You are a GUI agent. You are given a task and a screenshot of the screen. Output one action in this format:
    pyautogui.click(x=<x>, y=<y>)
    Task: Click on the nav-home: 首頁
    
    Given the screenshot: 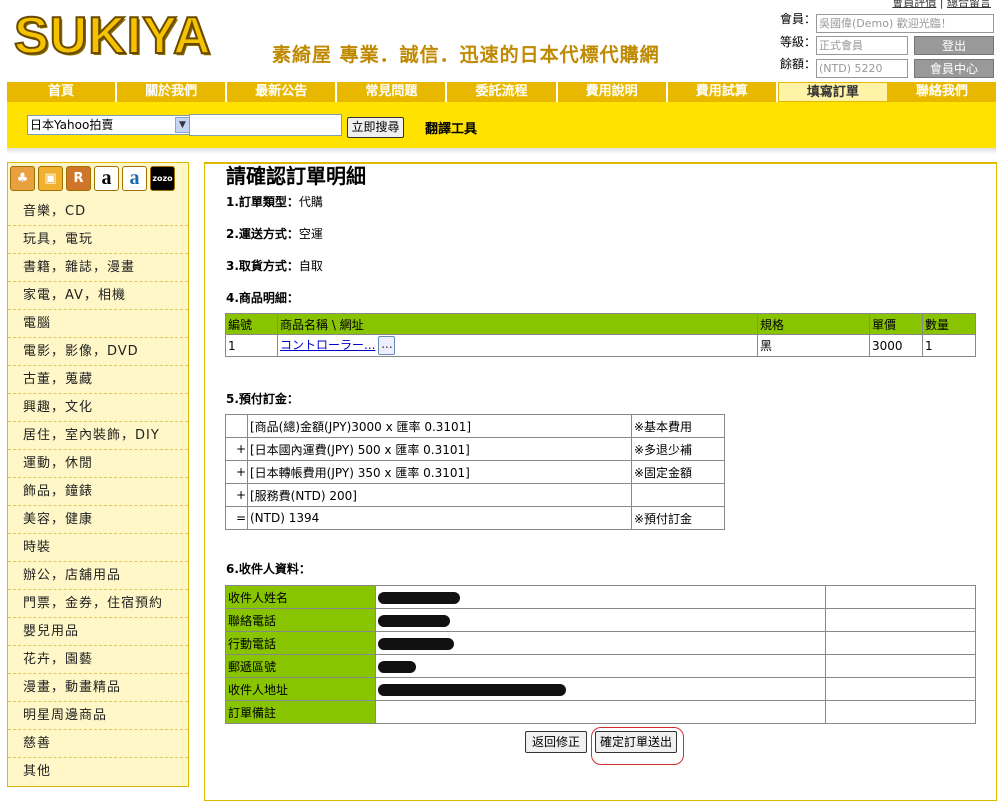 What is the action you would take?
    pyautogui.click(x=62, y=92)
    